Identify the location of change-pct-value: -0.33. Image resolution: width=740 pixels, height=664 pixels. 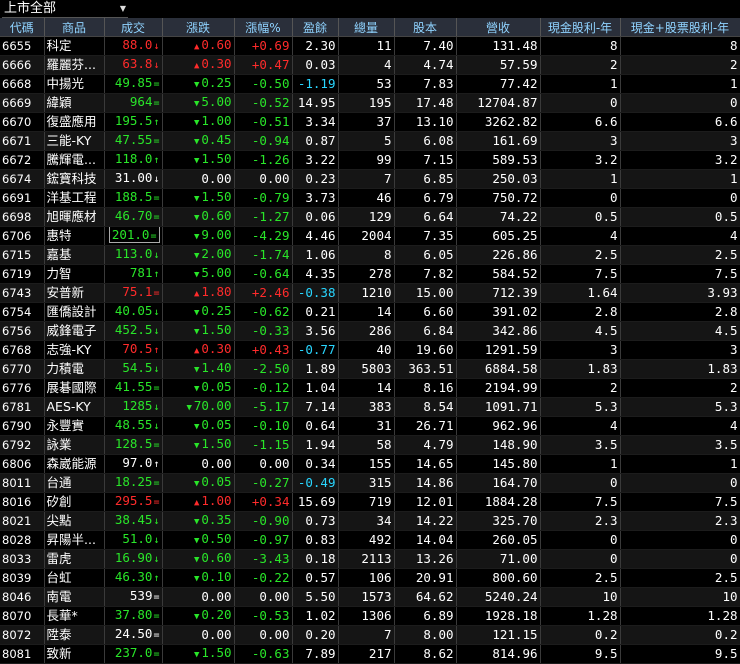
(270, 330).